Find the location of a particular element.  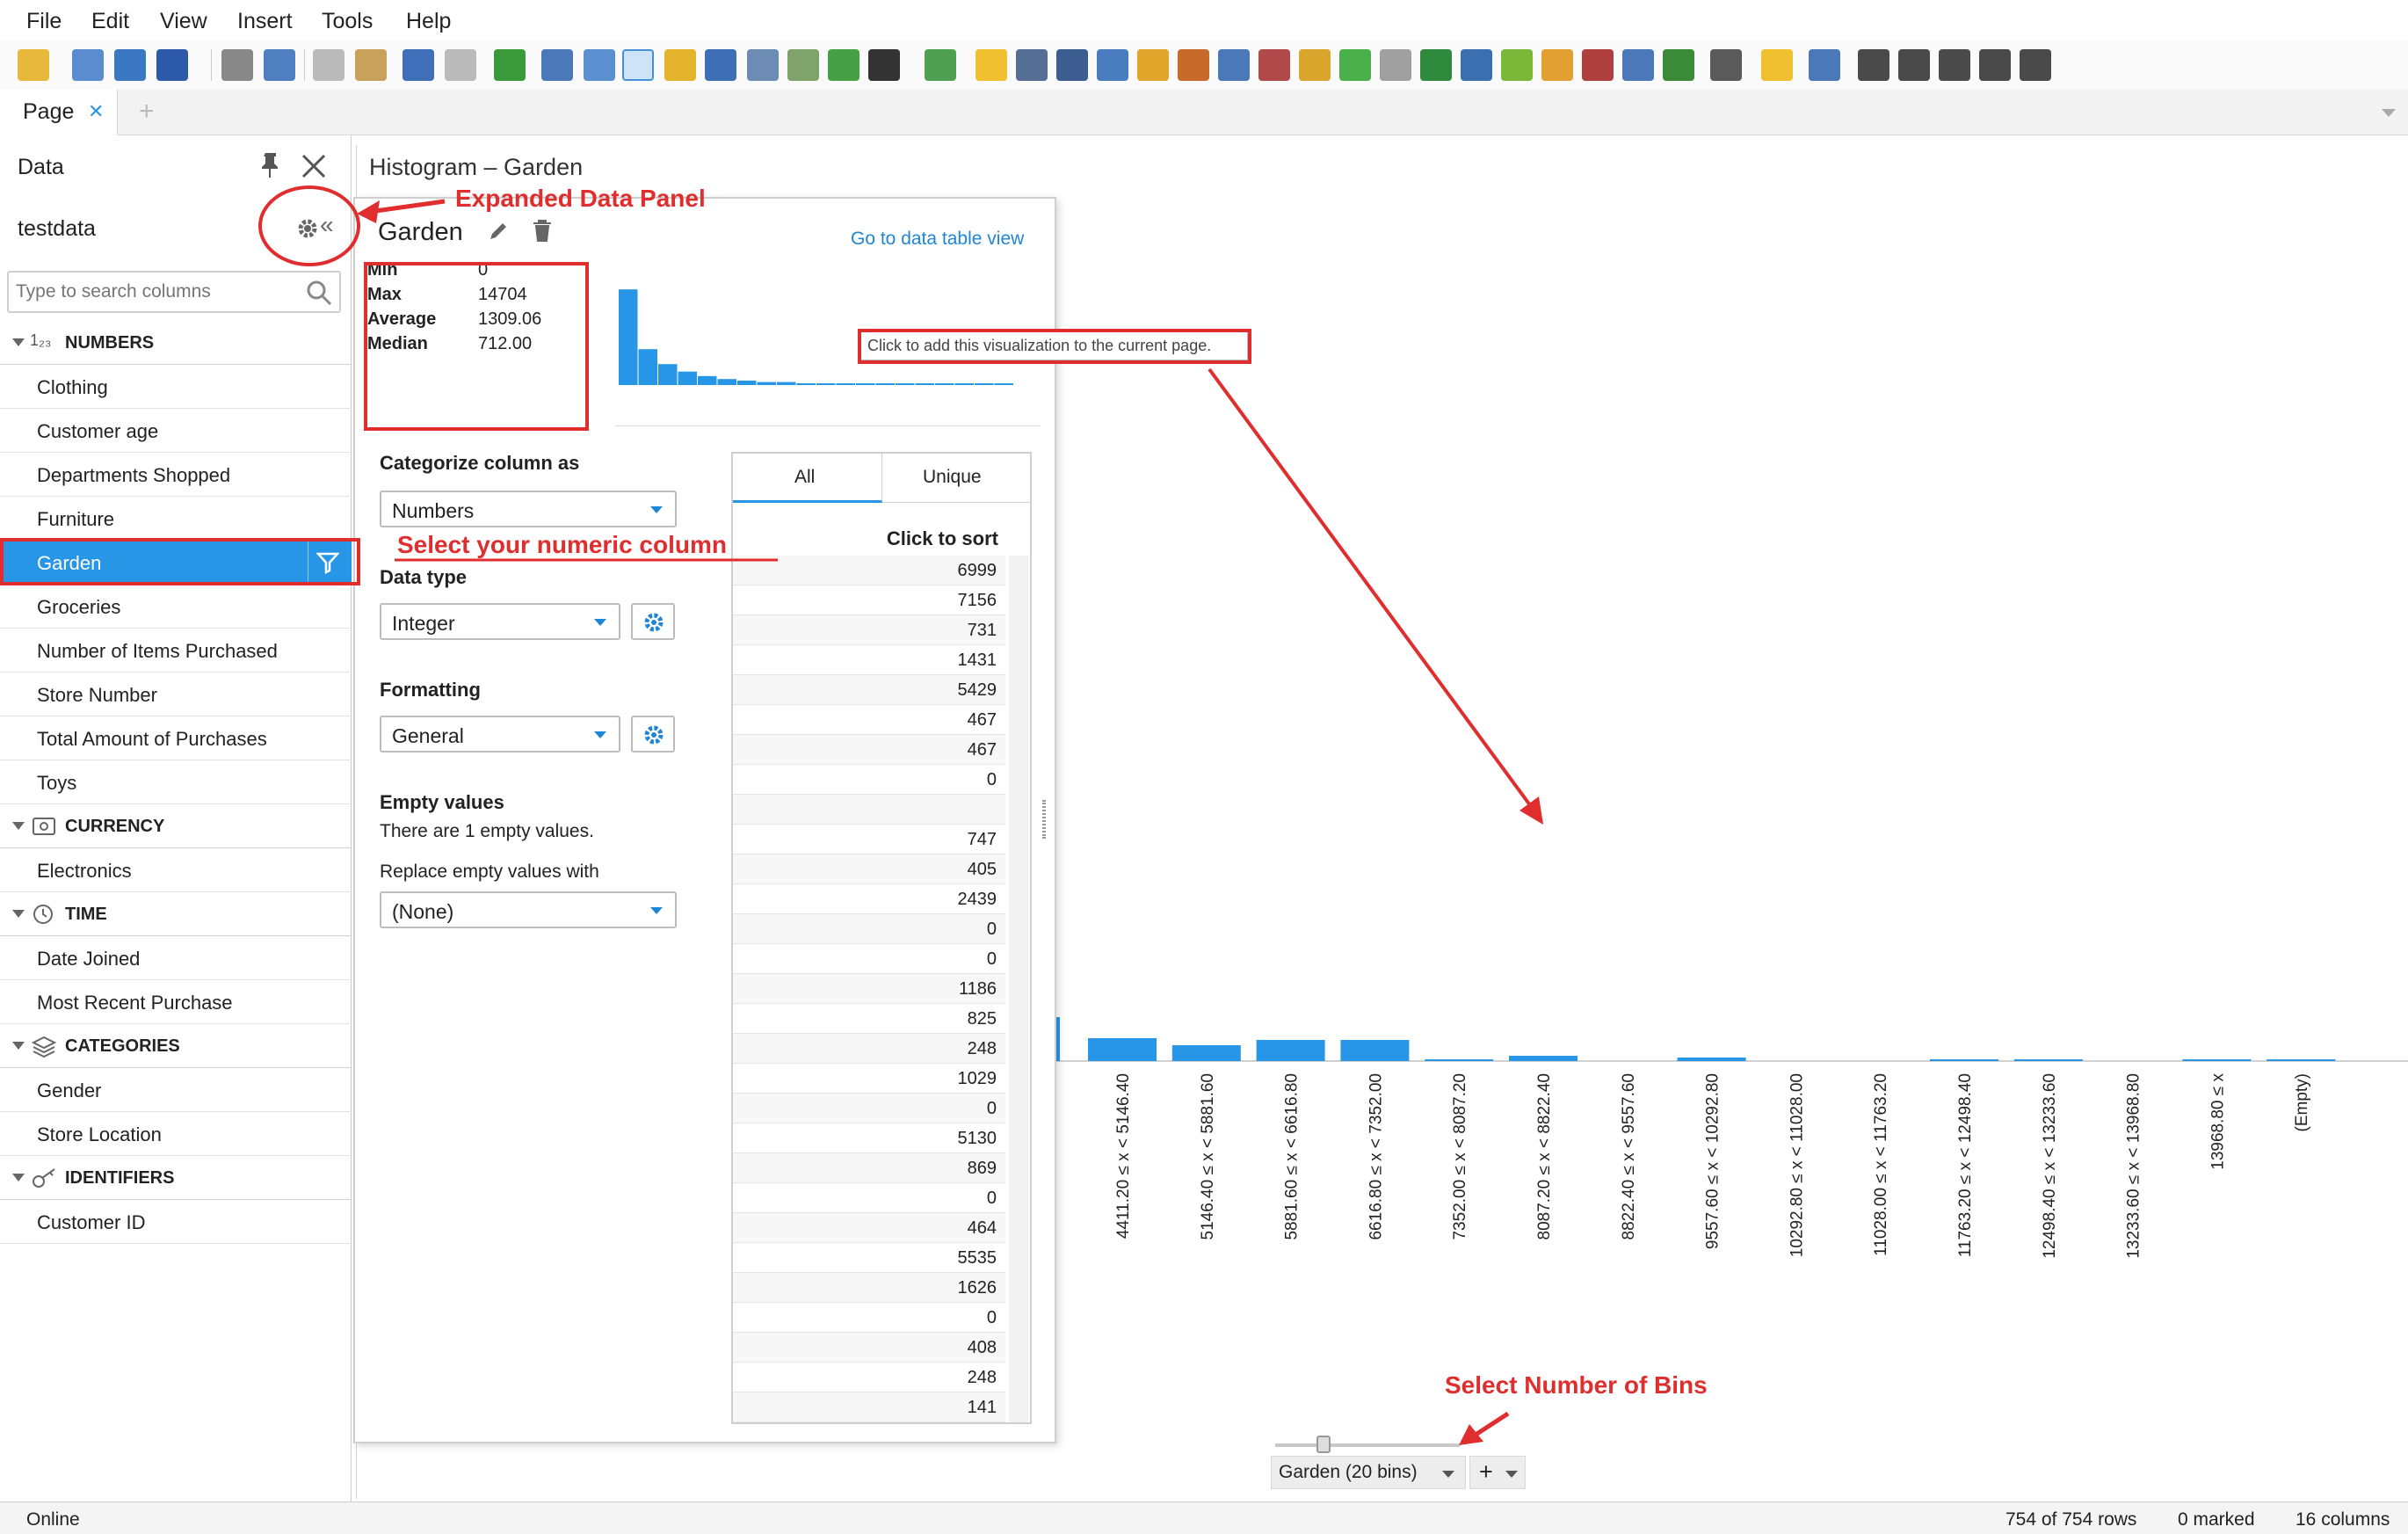

status-columns: 16 columns is located at coordinates (2343, 1520).